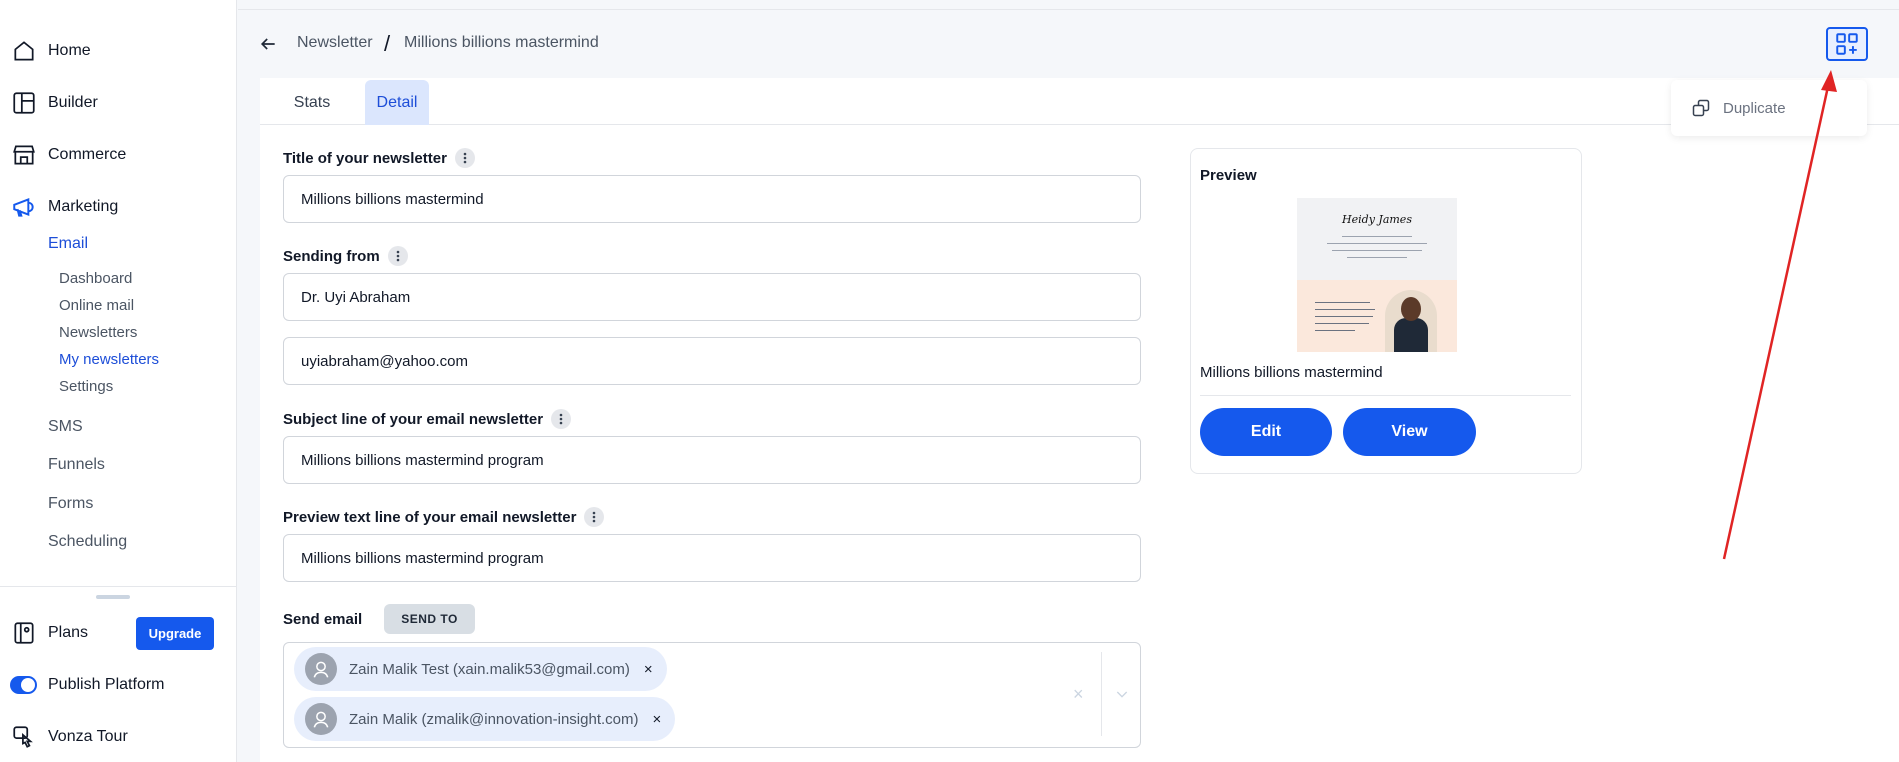 The height and width of the screenshot is (762, 1899). What do you see at coordinates (712, 558) in the screenshot?
I see `preview-text-input` at bounding box center [712, 558].